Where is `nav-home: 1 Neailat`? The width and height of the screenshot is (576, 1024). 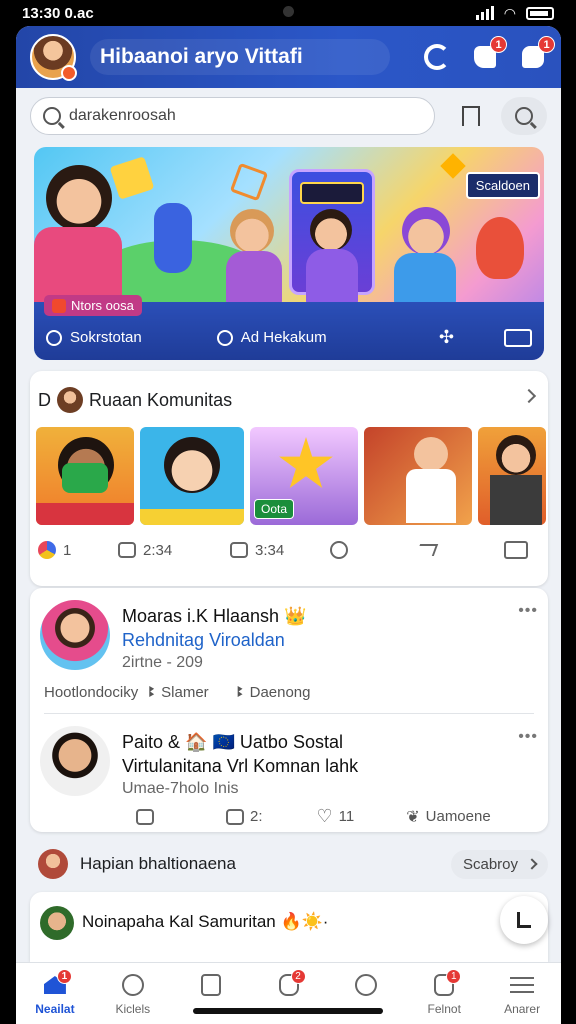 nav-home: 1 Neailat is located at coordinates (55, 993).